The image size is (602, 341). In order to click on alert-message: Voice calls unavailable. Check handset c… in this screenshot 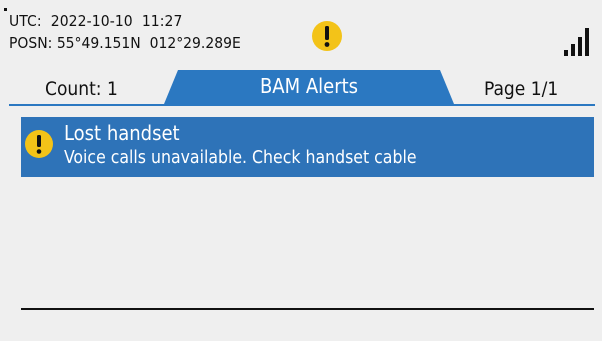, I will do `click(240, 158)`.